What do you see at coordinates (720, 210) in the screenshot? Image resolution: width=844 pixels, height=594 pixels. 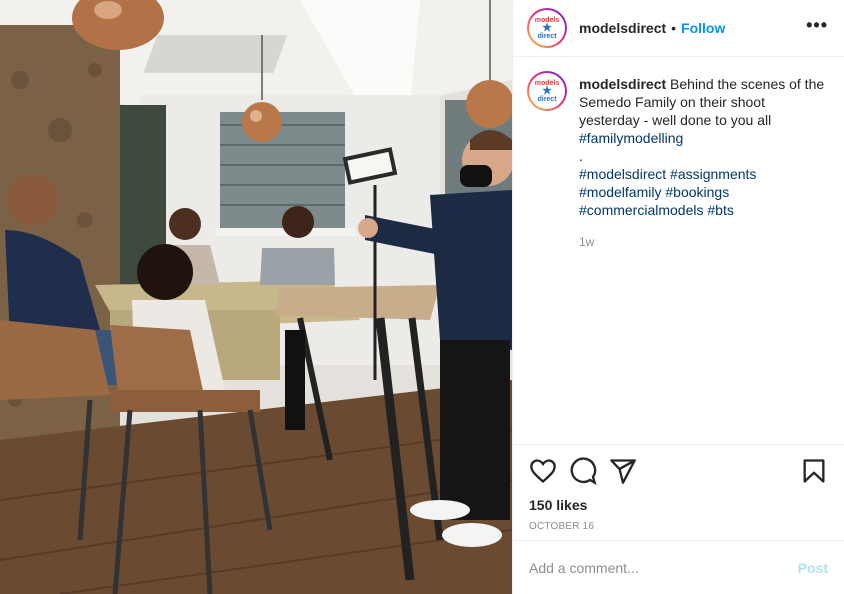 I see `hashtag-link: #bts` at bounding box center [720, 210].